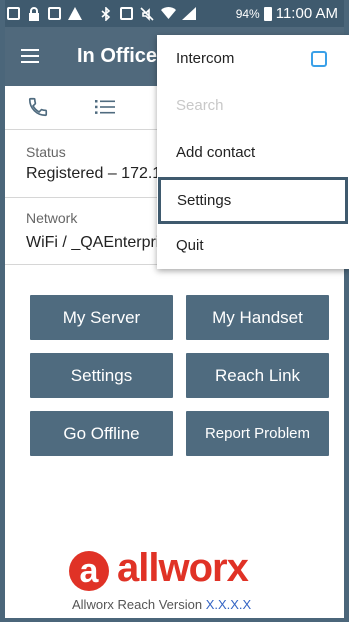 This screenshot has width=349, height=622. What do you see at coordinates (54, 13) in the screenshot?
I see `image-icon` at bounding box center [54, 13].